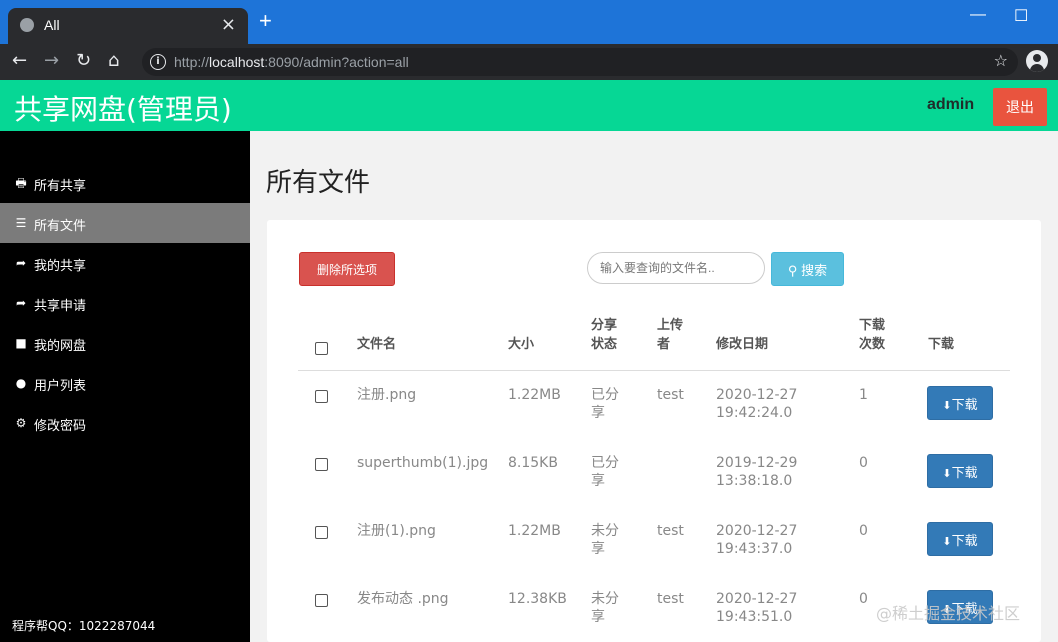 This screenshot has height=642, width=1058. What do you see at coordinates (321, 348) in the screenshot?
I see `select-all-checkbox` at bounding box center [321, 348].